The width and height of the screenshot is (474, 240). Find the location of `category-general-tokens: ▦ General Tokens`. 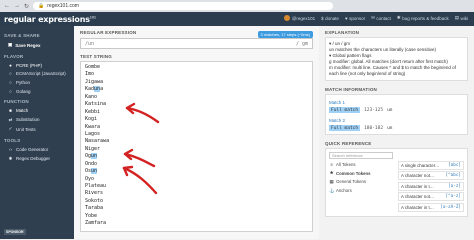

category-general-tokens: ▦ General Tokens is located at coordinates (362, 182).